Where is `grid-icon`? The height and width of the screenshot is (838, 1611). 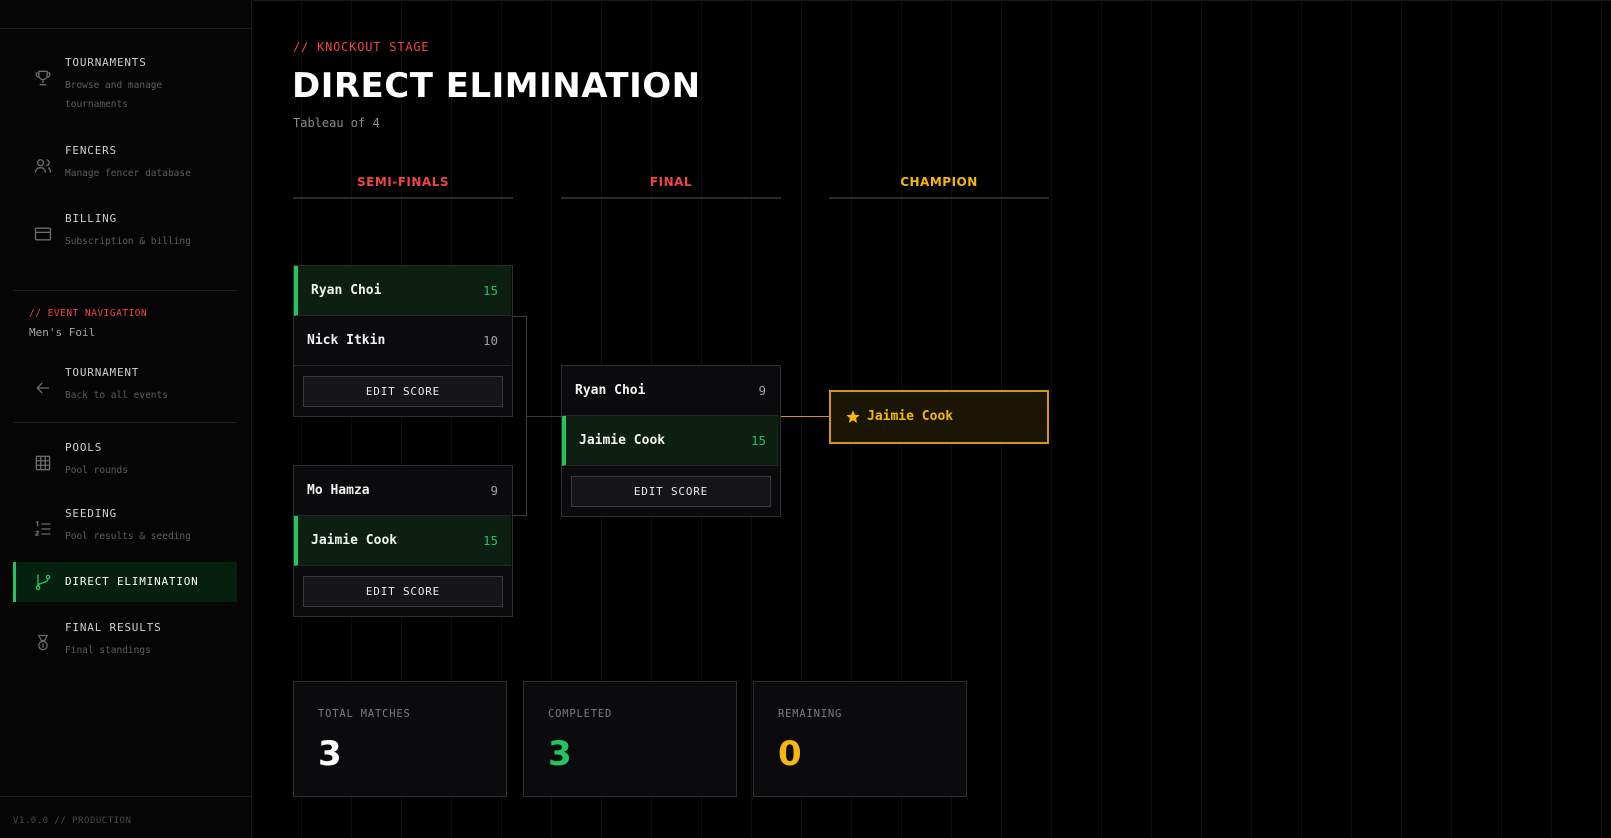 grid-icon is located at coordinates (43, 463).